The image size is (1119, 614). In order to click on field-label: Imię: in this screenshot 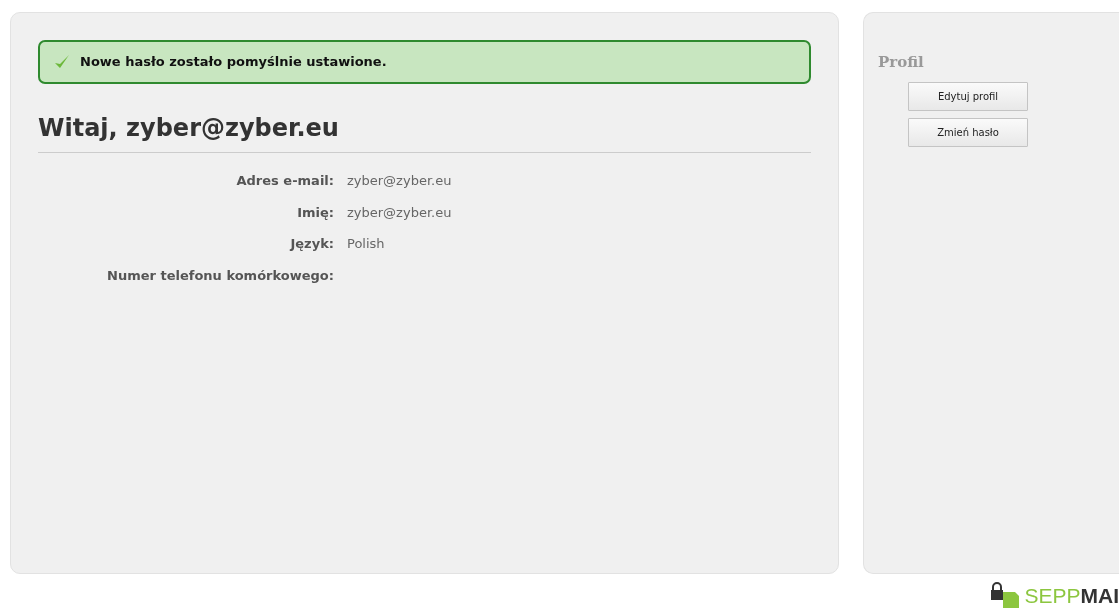, I will do `click(315, 212)`.